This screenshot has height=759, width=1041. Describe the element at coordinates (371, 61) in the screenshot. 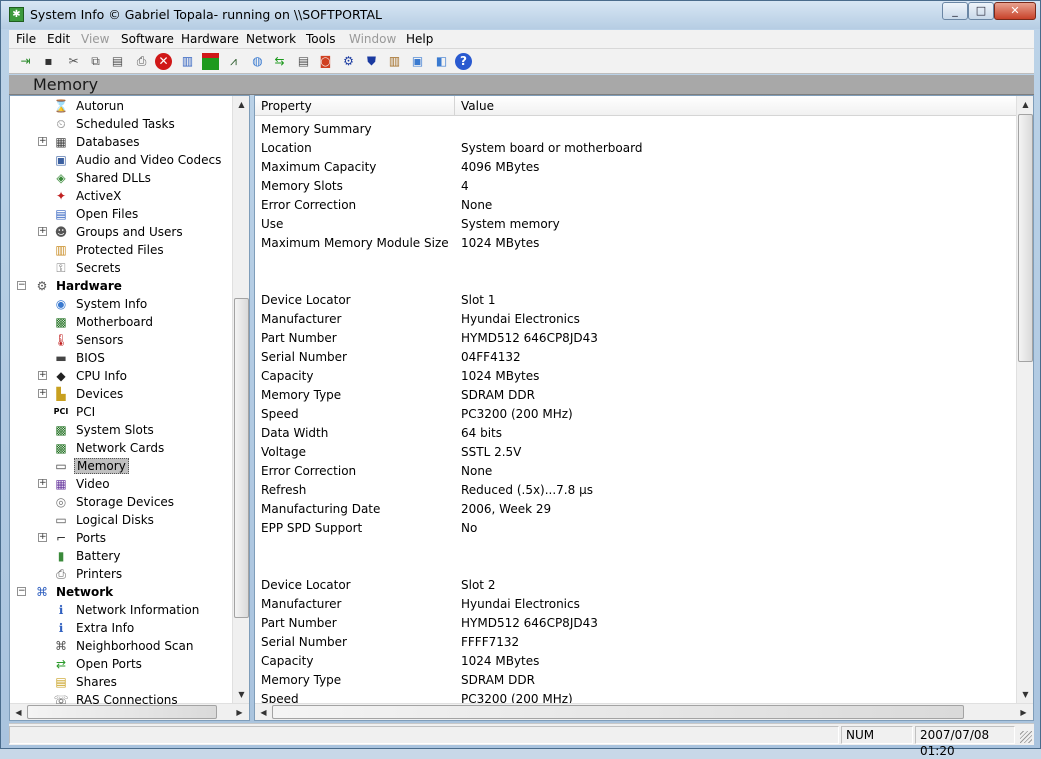

I see `shield-icon: ⛊` at that location.